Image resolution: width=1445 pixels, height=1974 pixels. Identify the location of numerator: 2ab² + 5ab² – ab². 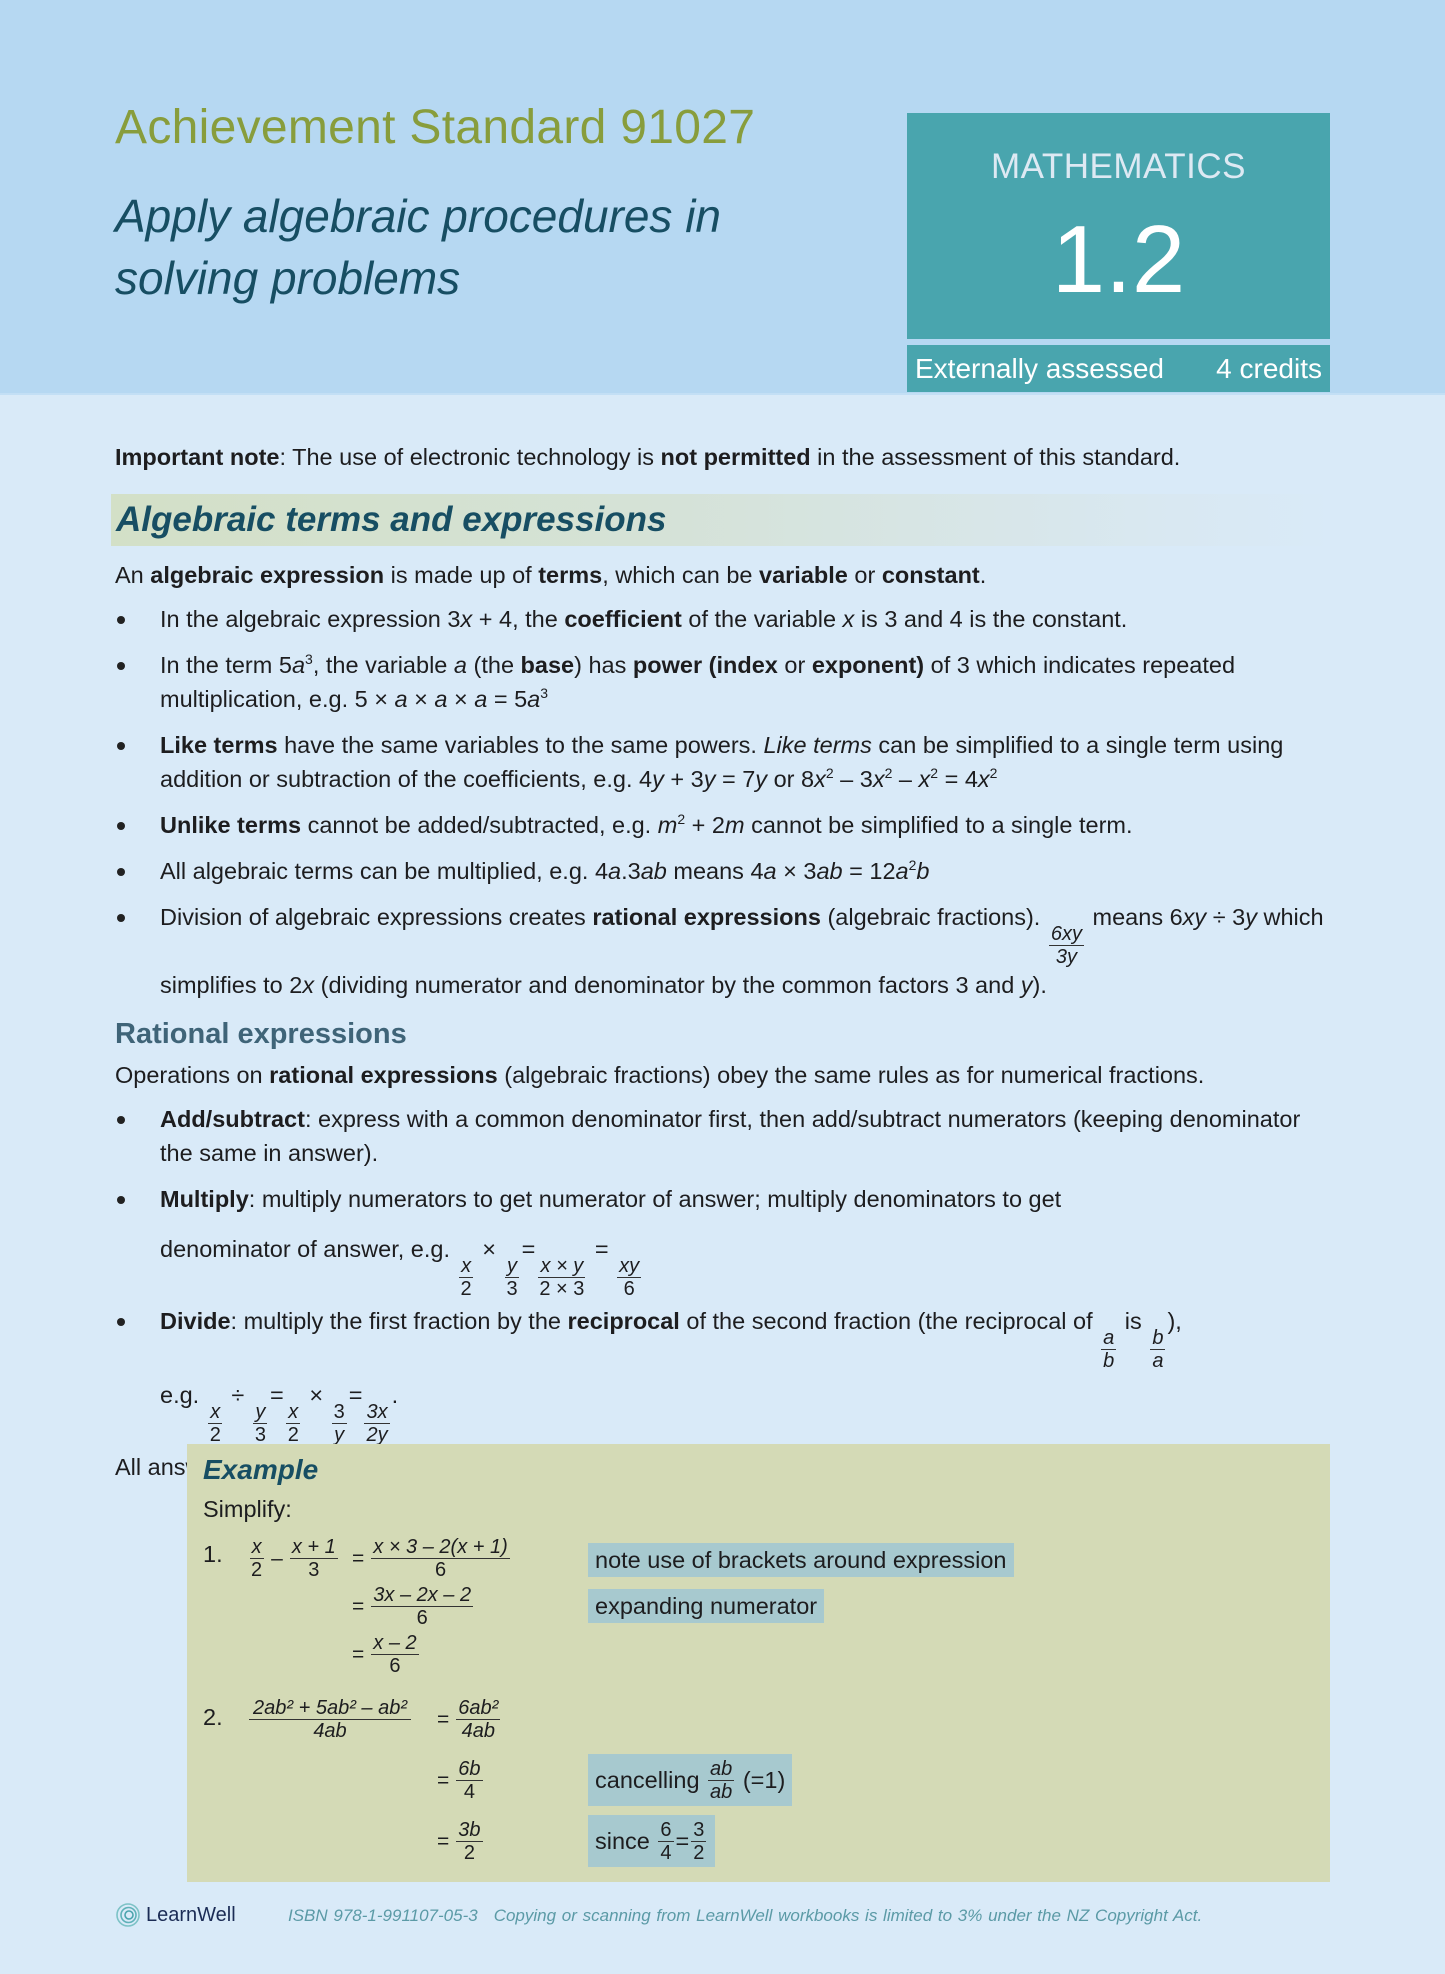
(330, 1708).